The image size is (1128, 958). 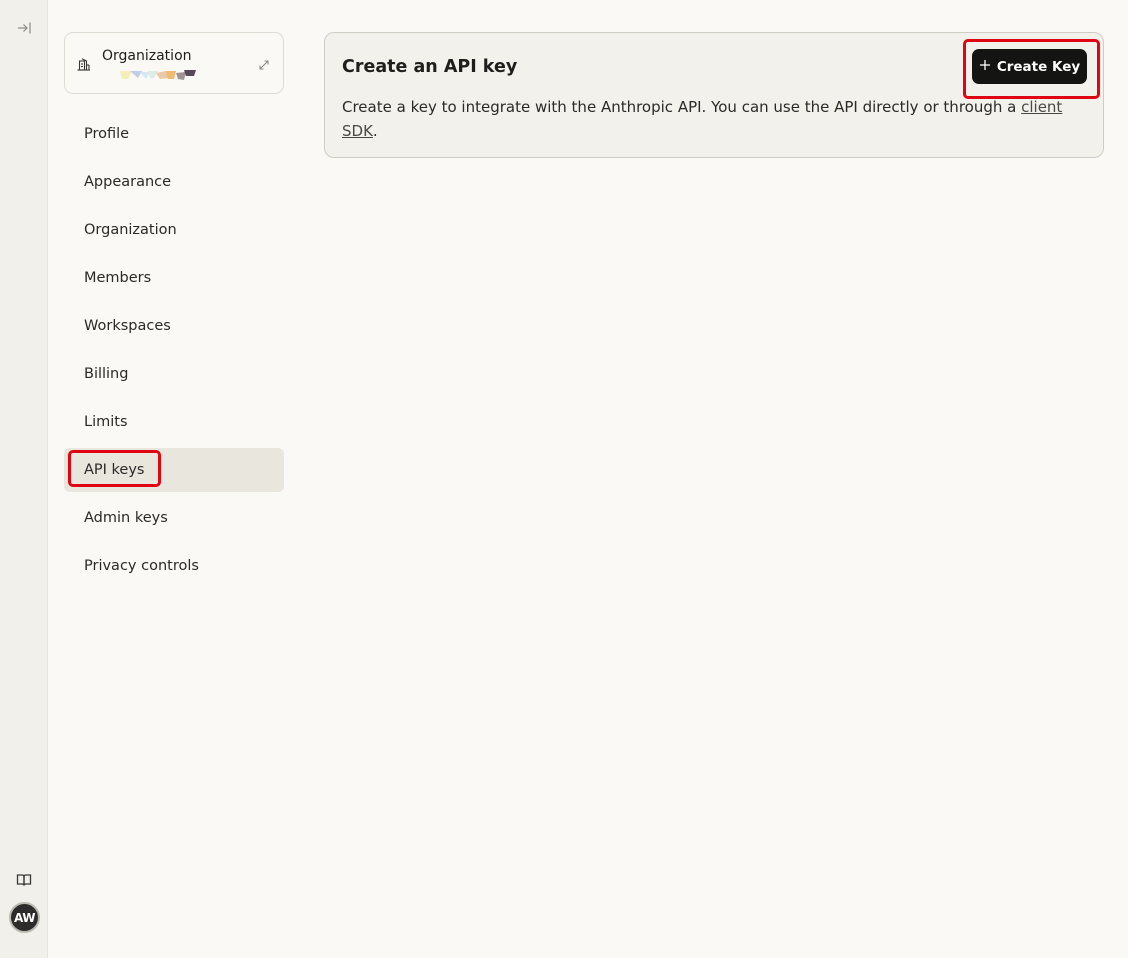 I want to click on nav-item-organization: Organization, so click(x=174, y=230).